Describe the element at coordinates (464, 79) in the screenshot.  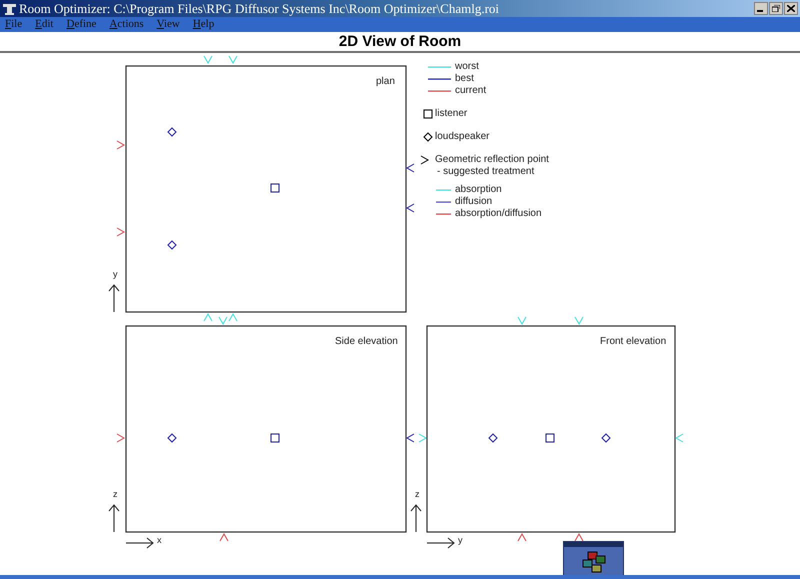
I see `legend-label: best` at that location.